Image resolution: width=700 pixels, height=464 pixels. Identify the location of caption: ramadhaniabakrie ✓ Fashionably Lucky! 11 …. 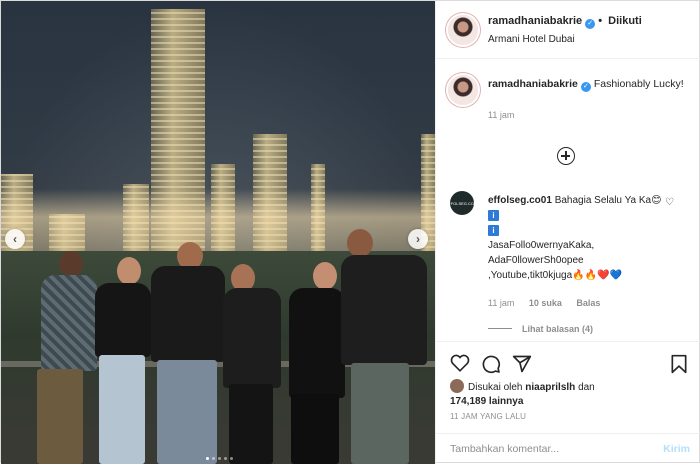
(588, 100).